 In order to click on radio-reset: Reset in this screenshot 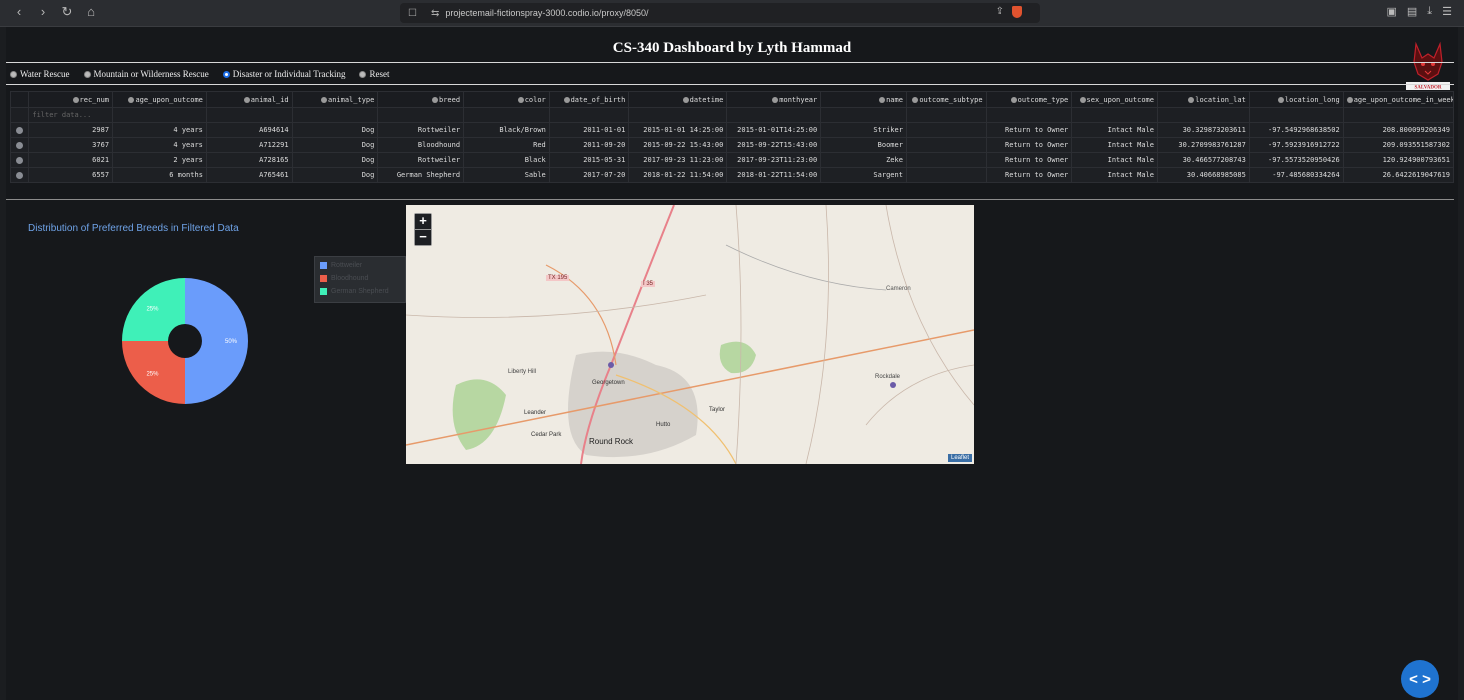, I will do `click(374, 74)`.